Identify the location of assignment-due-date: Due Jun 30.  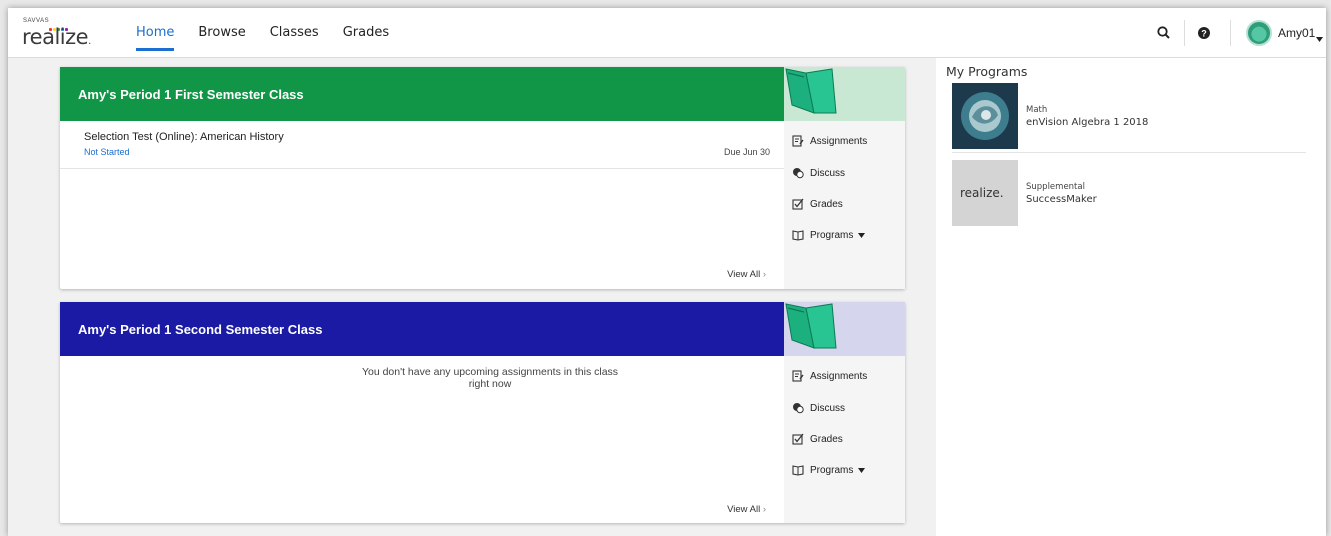
(746, 152).